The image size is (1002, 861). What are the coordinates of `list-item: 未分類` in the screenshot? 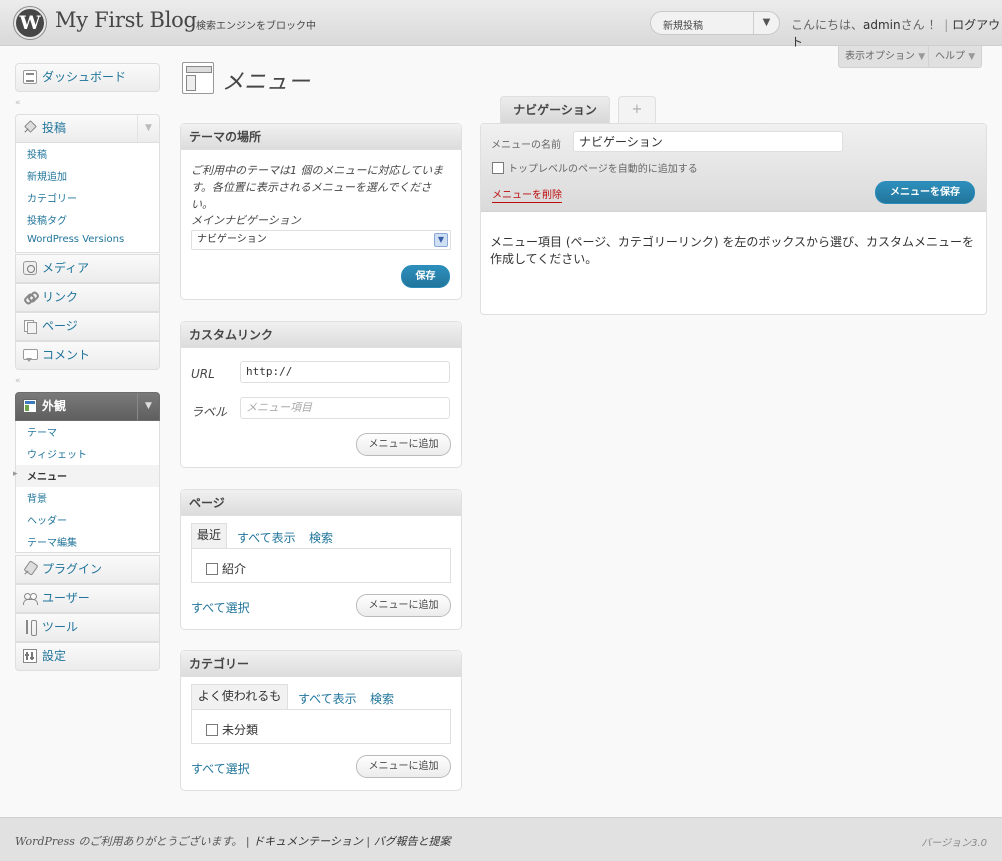 It's located at (232, 729).